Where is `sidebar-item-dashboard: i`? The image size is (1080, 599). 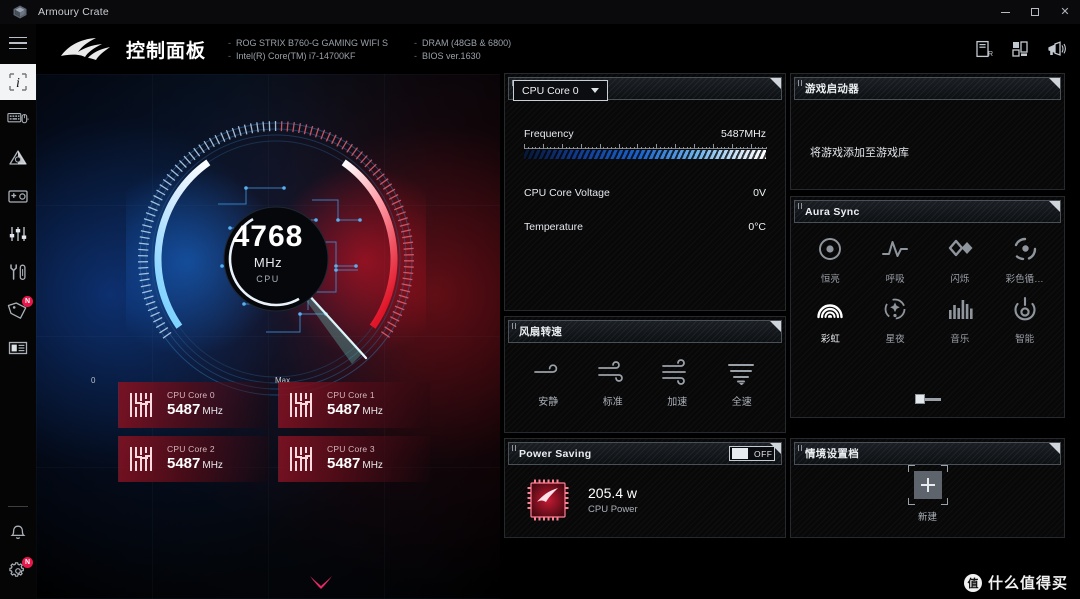
sidebar-item-dashboard: i is located at coordinates (18, 82).